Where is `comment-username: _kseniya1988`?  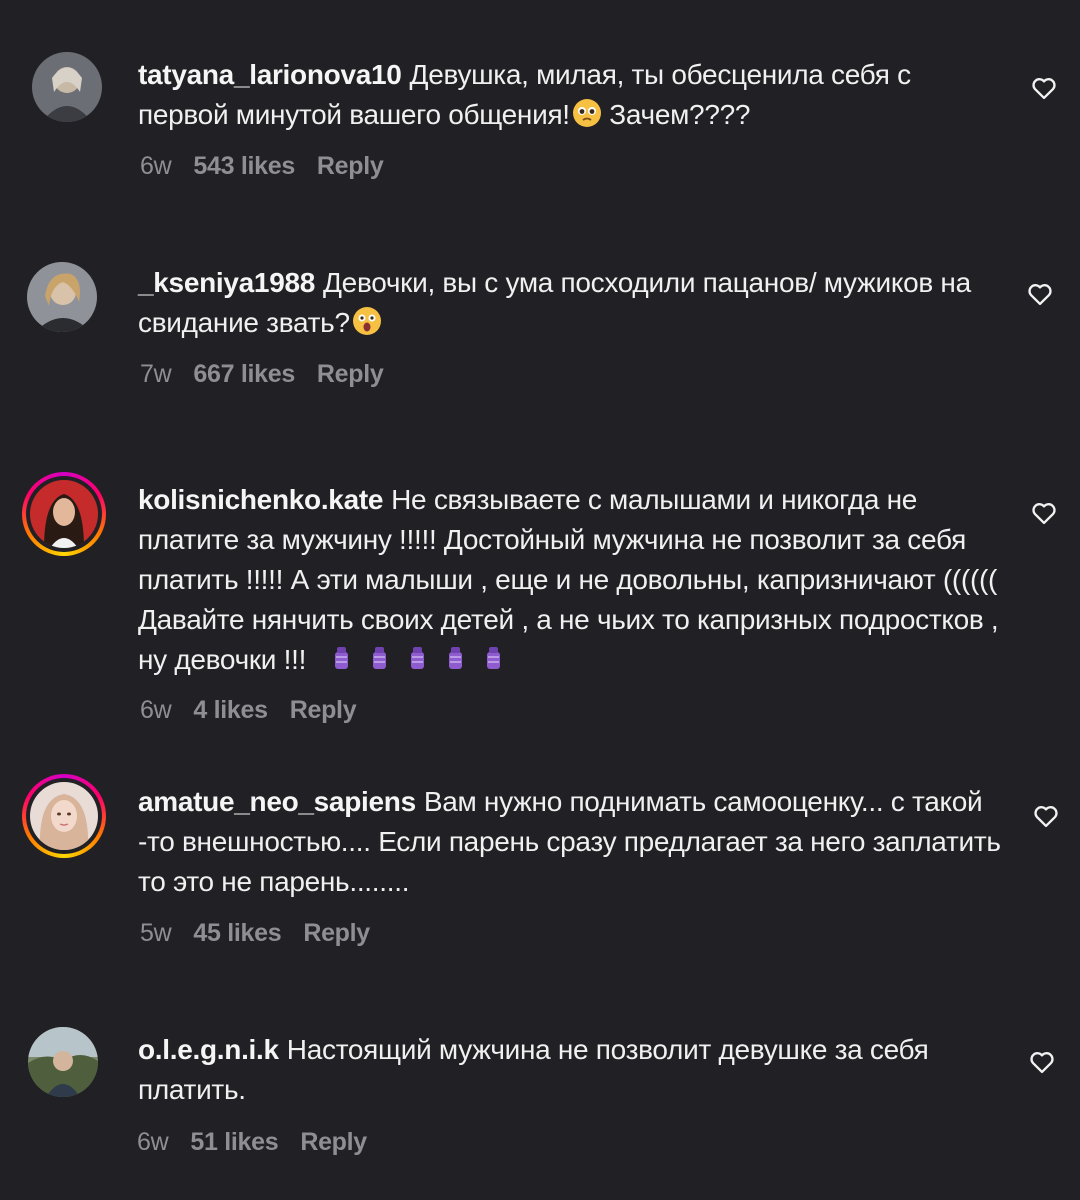
comment-username: _kseniya1988 is located at coordinates (226, 282).